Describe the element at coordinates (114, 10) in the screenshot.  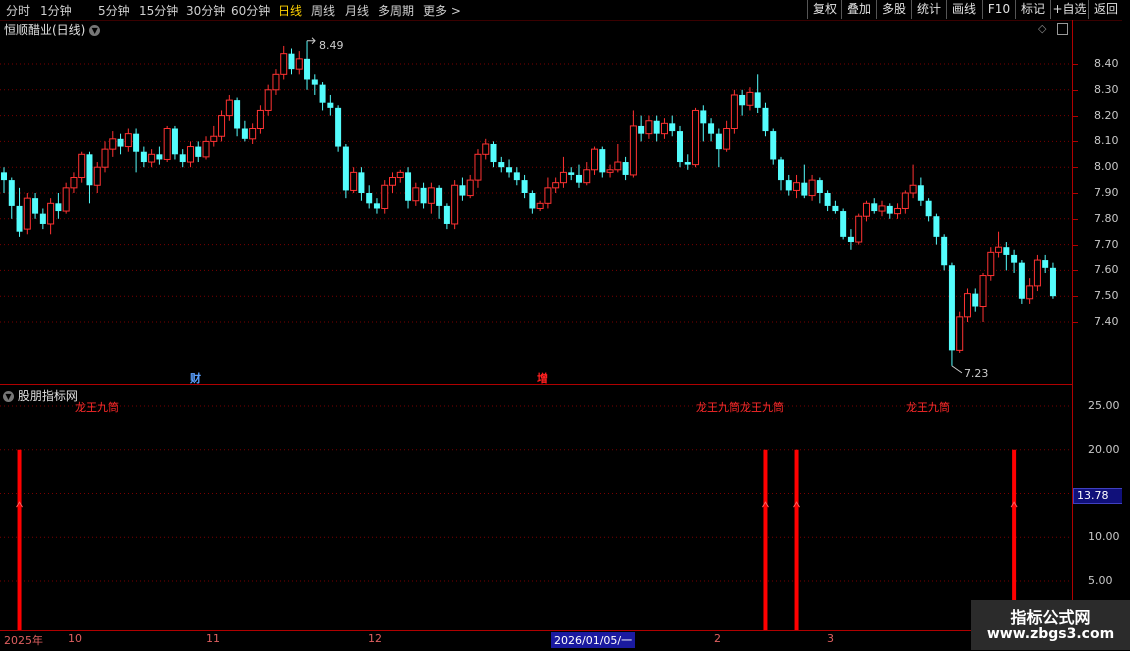
I see `period-tab-5min: 5分钟` at that location.